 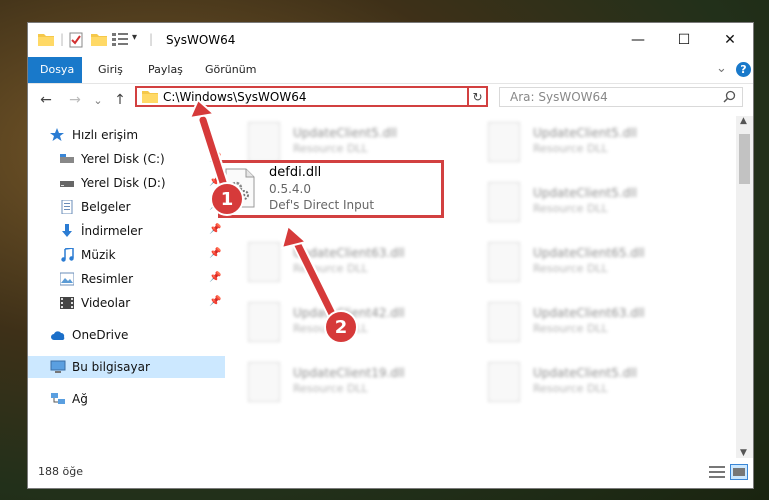 What do you see at coordinates (743, 121) in the screenshot?
I see `scroll-up-icon: ▲` at bounding box center [743, 121].